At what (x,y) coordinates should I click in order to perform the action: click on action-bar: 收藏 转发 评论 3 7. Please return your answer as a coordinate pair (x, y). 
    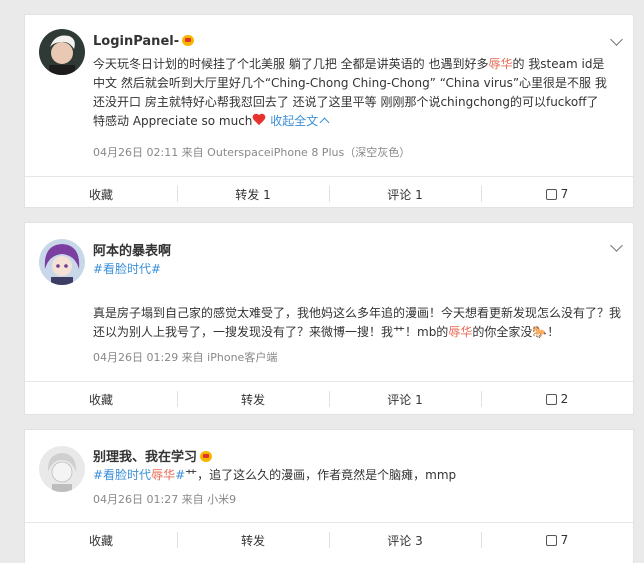
    Looking at the image, I should click on (329, 539).